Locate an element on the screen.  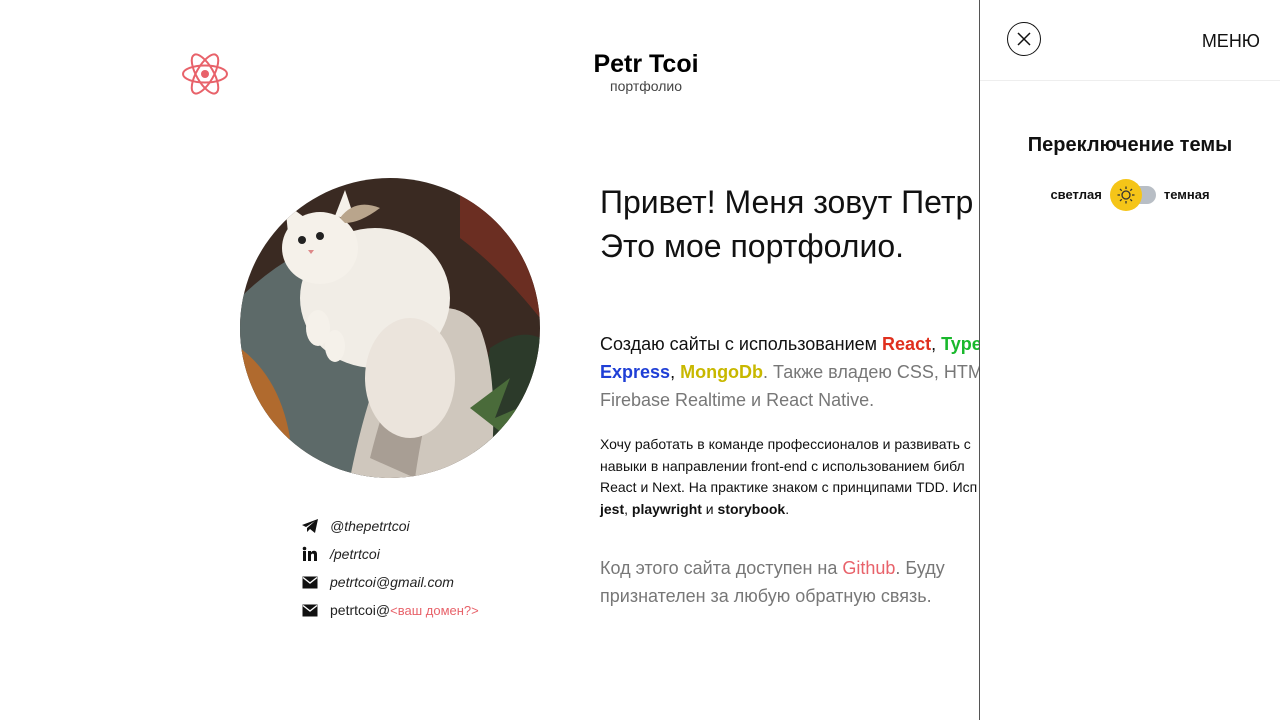
contact-email-domain: petrtcoi@ <ваш домен?> is located at coordinates (389, 610).